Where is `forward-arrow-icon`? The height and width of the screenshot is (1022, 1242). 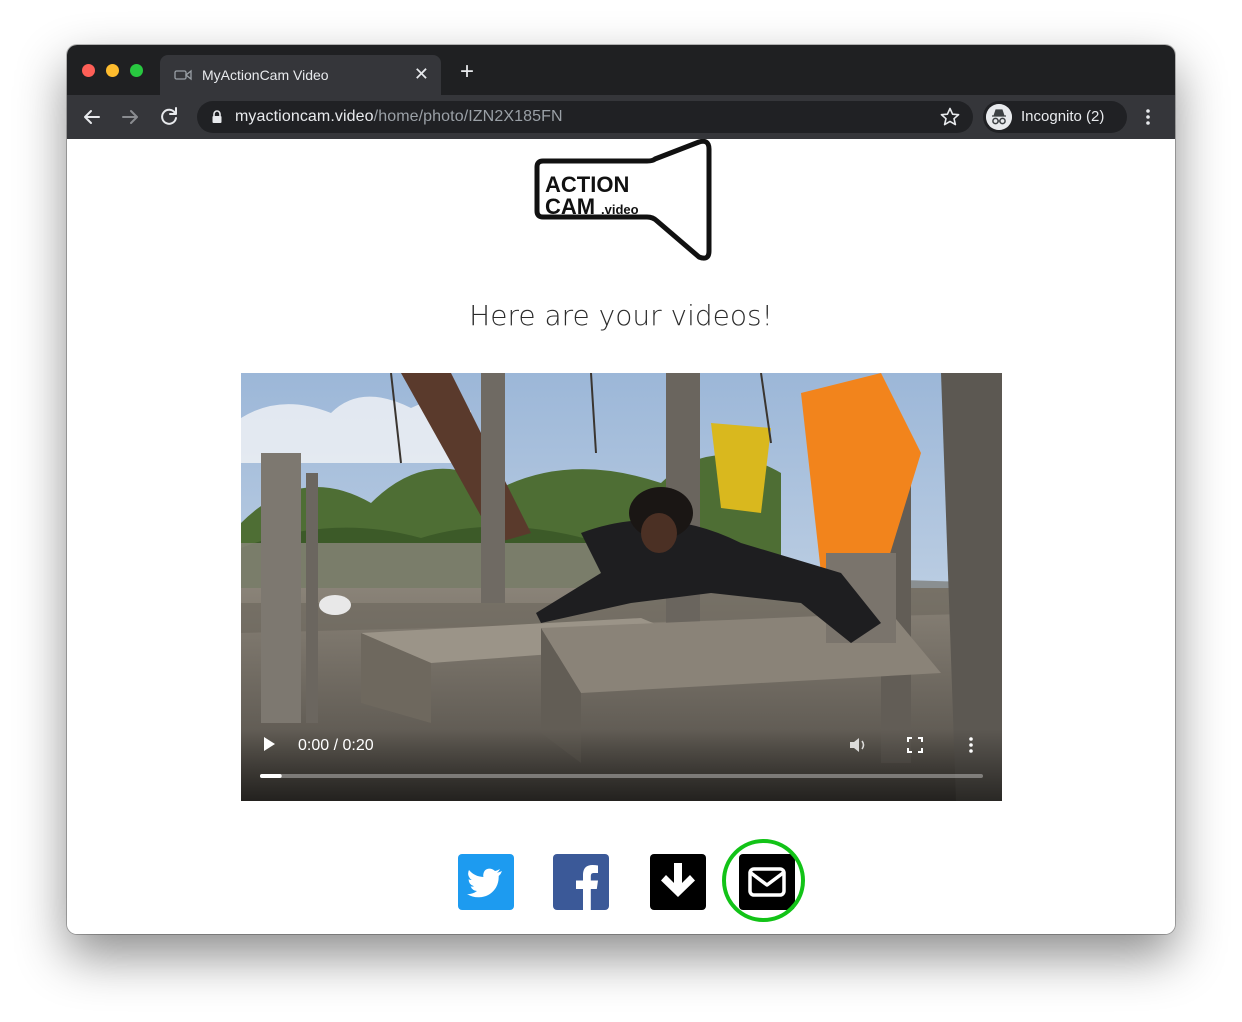 forward-arrow-icon is located at coordinates (130, 117).